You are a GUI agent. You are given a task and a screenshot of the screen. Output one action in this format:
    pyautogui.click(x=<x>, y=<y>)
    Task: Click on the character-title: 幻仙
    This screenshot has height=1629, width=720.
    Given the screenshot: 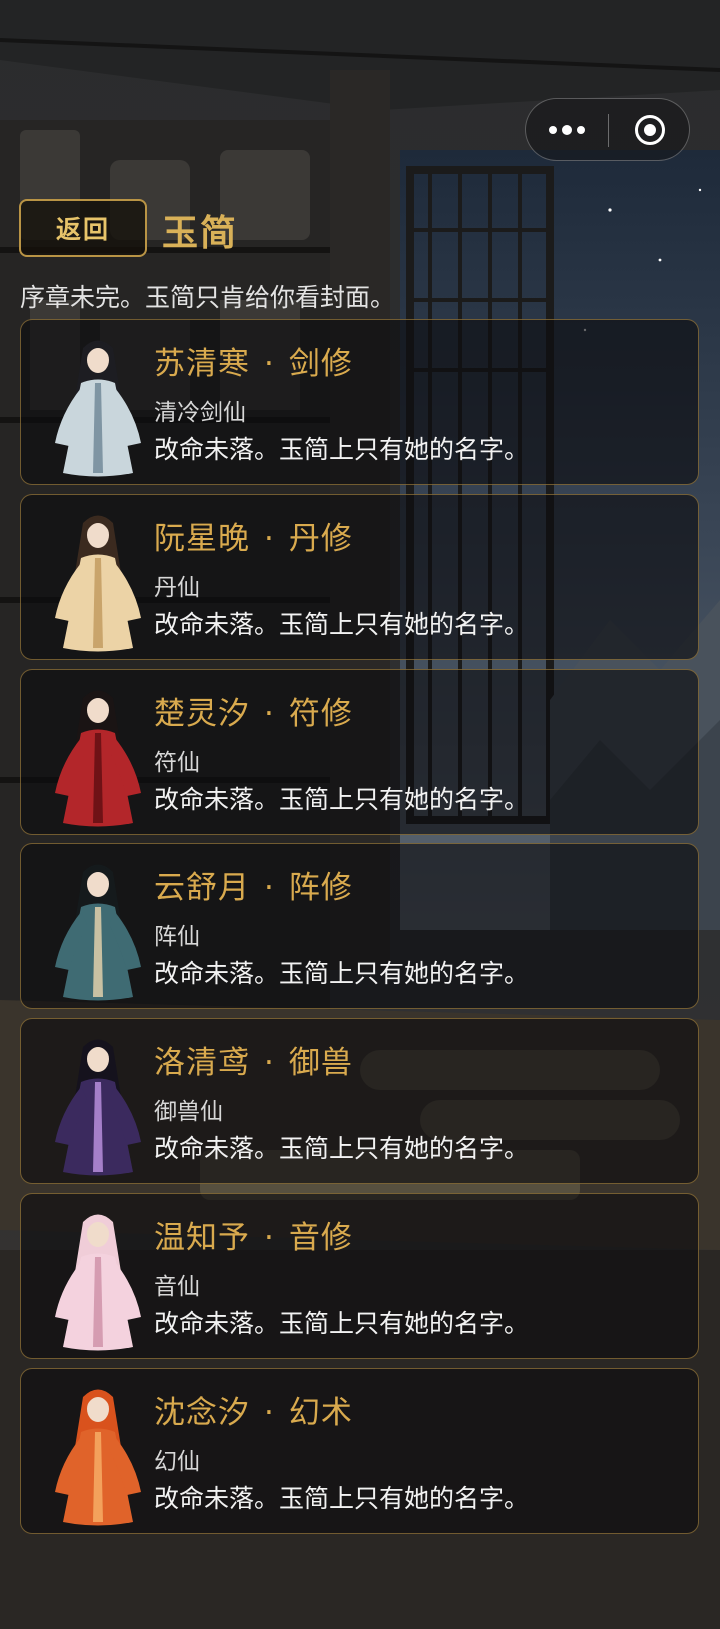 What is the action you would take?
    pyautogui.click(x=177, y=1462)
    